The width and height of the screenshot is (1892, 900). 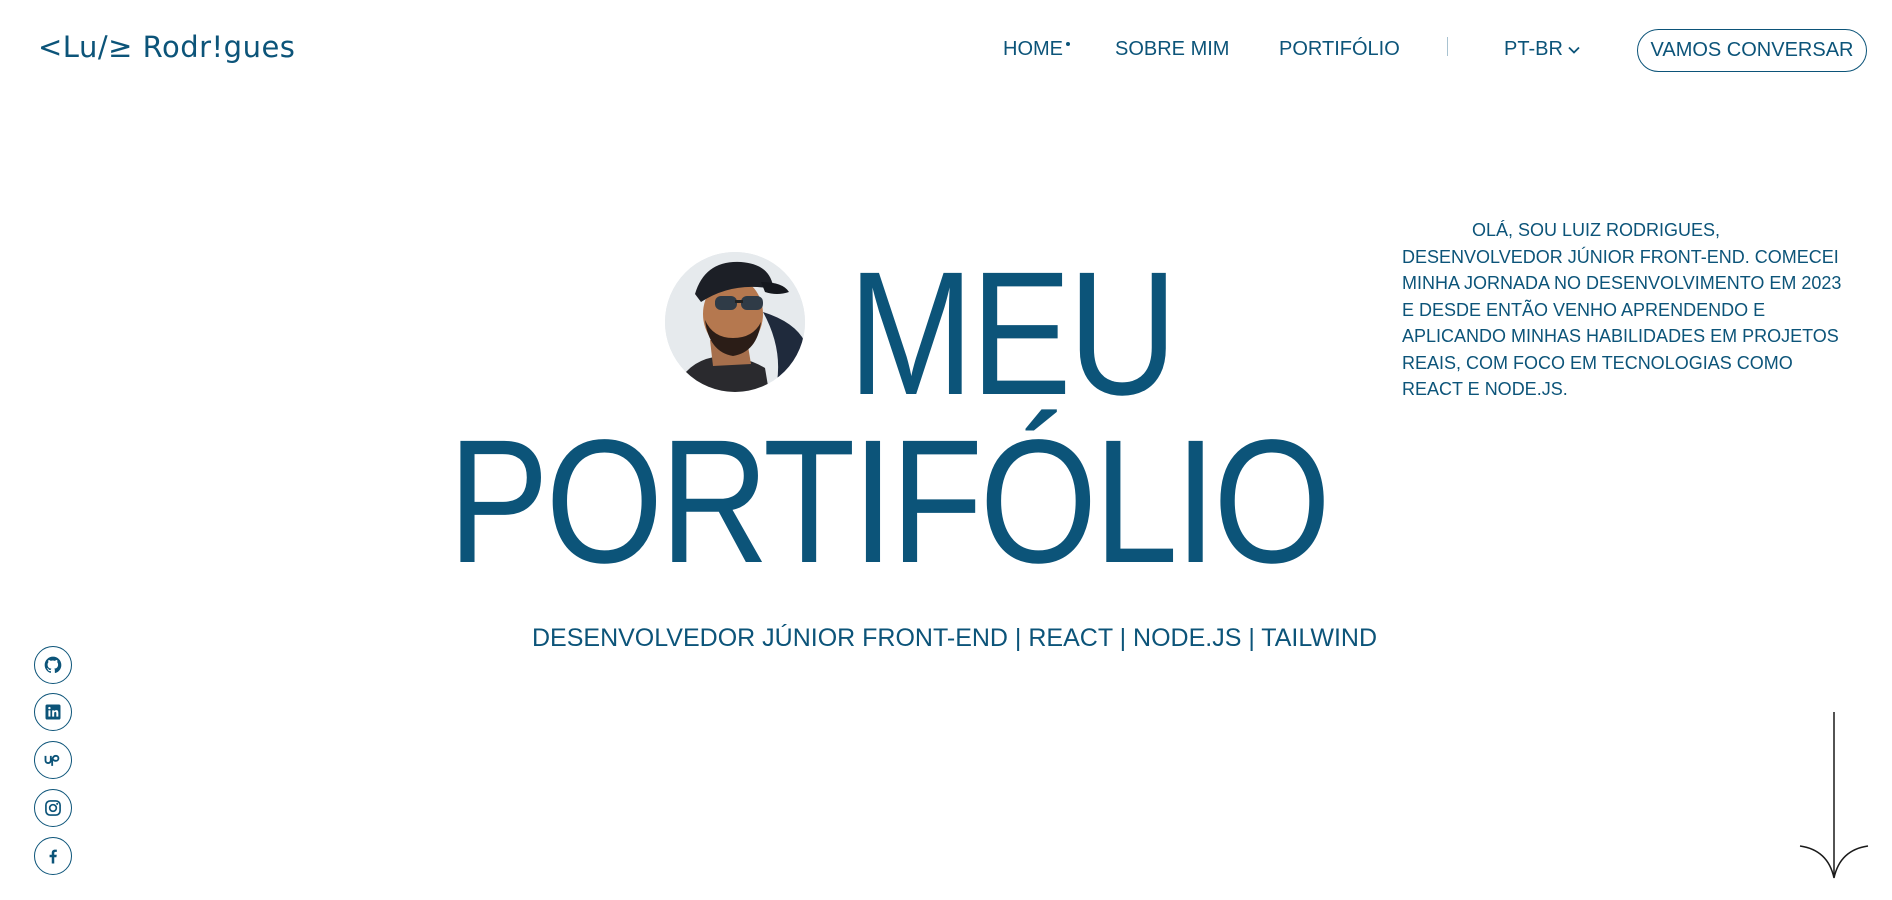 I want to click on instagram-icon, so click(x=53, y=808).